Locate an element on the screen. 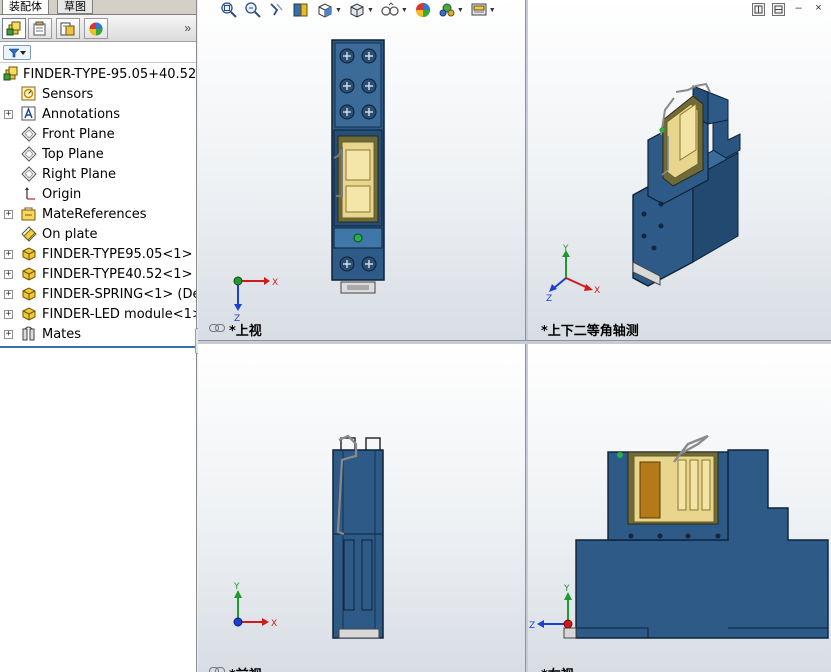 This screenshot has width=831, height=672. panel-expand-icon: » is located at coordinates (187, 28).